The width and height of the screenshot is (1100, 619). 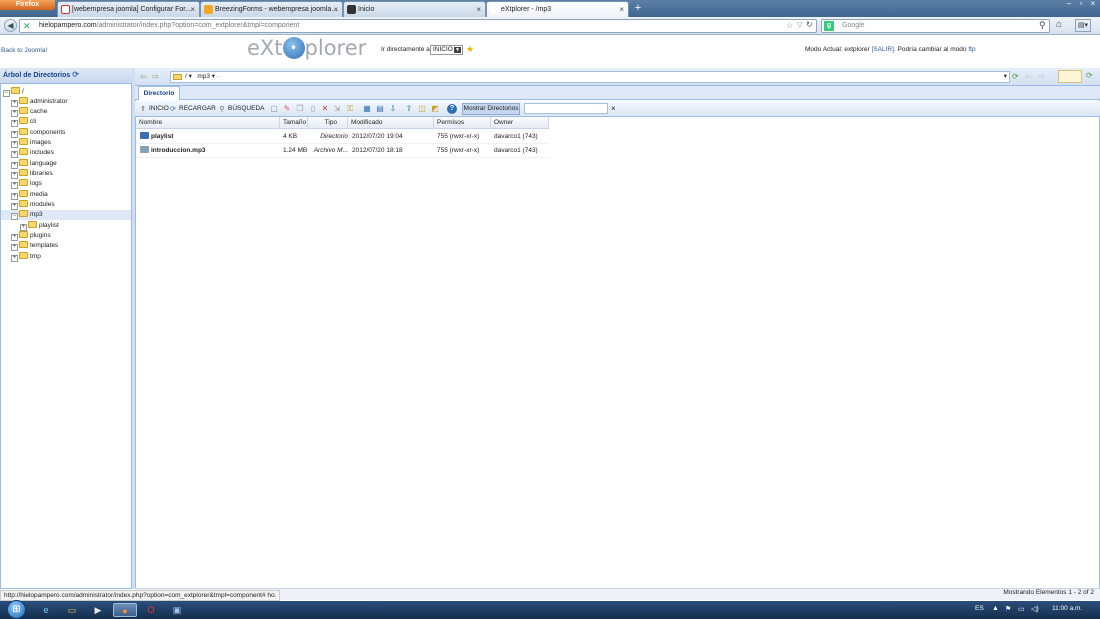 I want to click on path-root: /, so click(x=186, y=76).